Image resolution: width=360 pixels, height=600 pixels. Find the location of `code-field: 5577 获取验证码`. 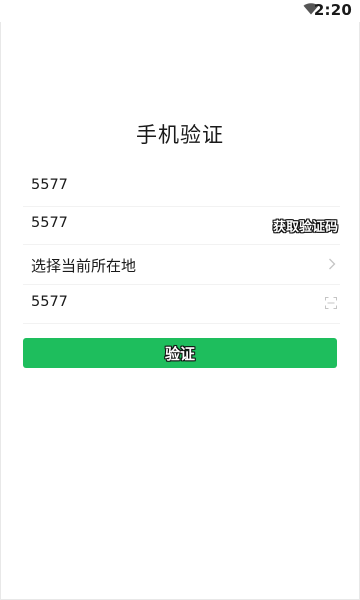

code-field: 5577 获取验证码 is located at coordinates (181, 225).